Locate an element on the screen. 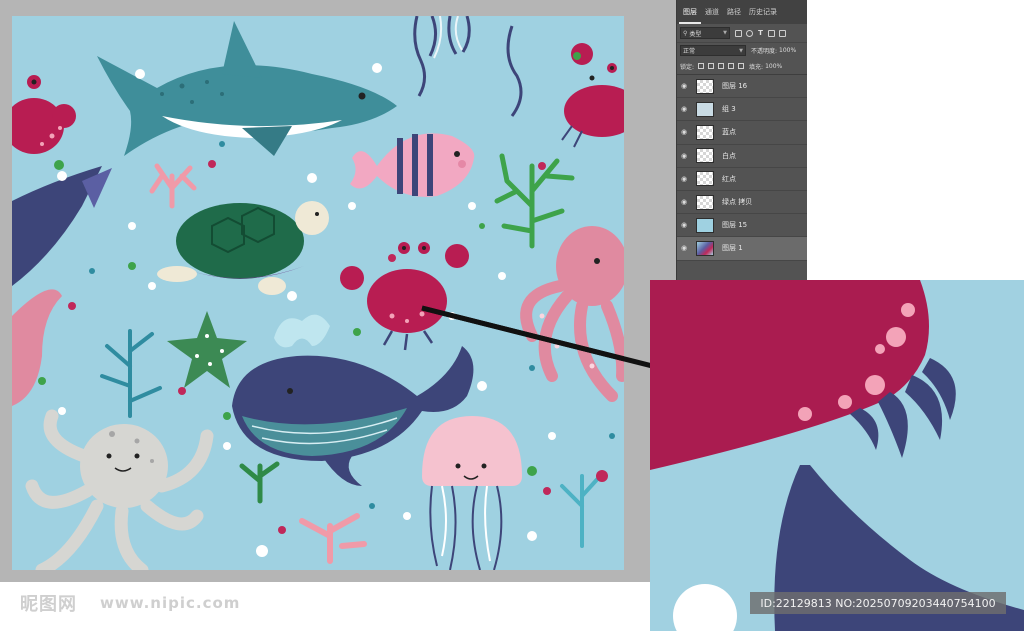  filter-row: ⚲ 类型 ▼ T is located at coordinates (742, 33).